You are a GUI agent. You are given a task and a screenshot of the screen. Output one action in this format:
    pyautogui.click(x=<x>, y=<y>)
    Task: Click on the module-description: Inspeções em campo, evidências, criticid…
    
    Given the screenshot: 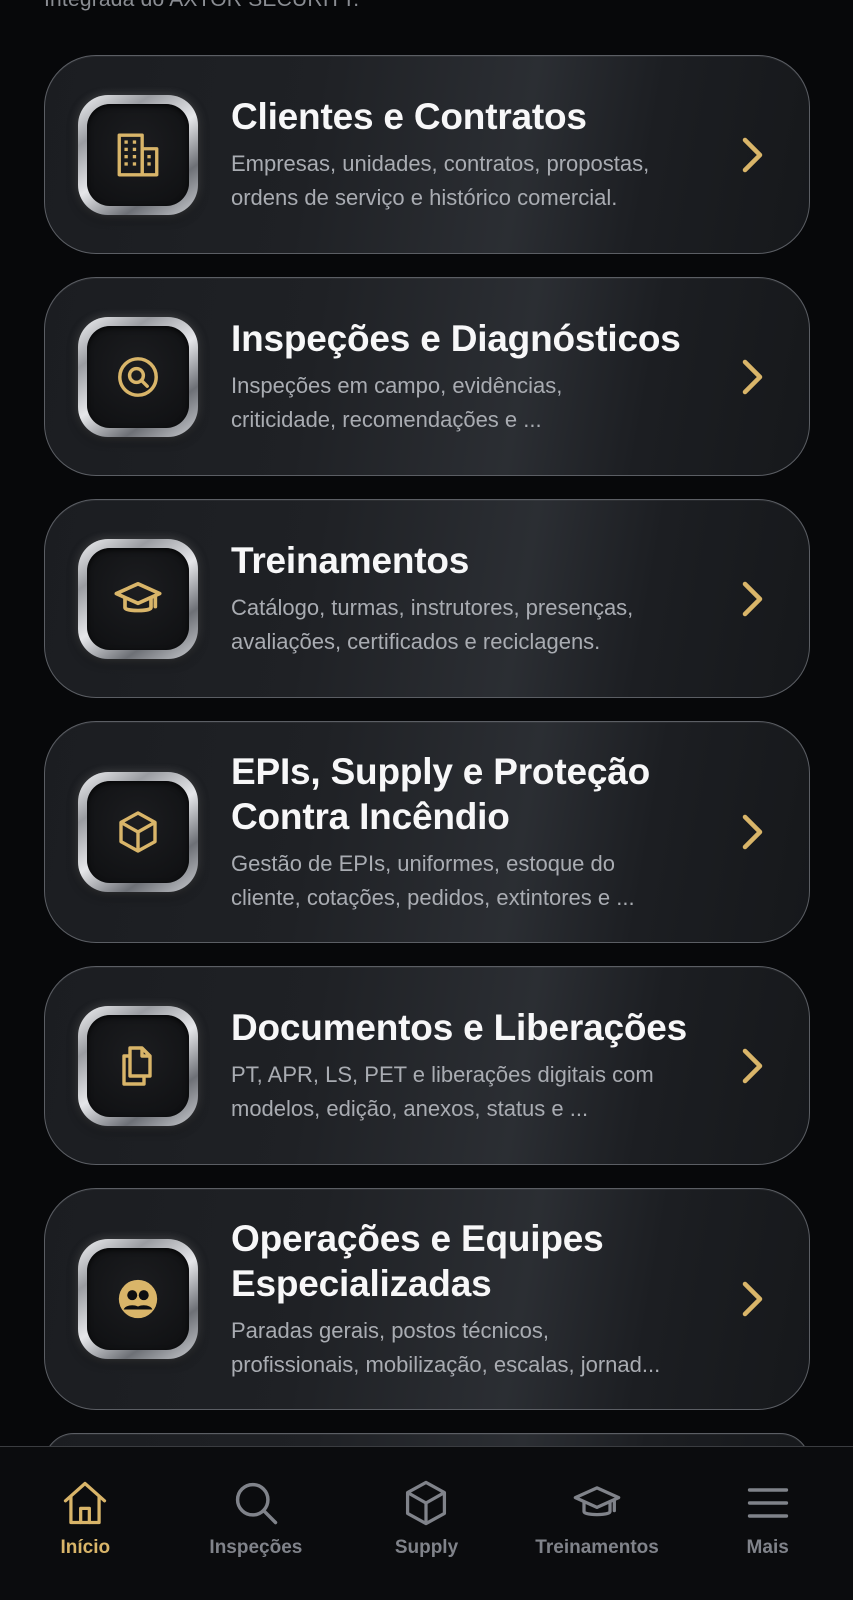 What is the action you would take?
    pyautogui.click(x=397, y=402)
    